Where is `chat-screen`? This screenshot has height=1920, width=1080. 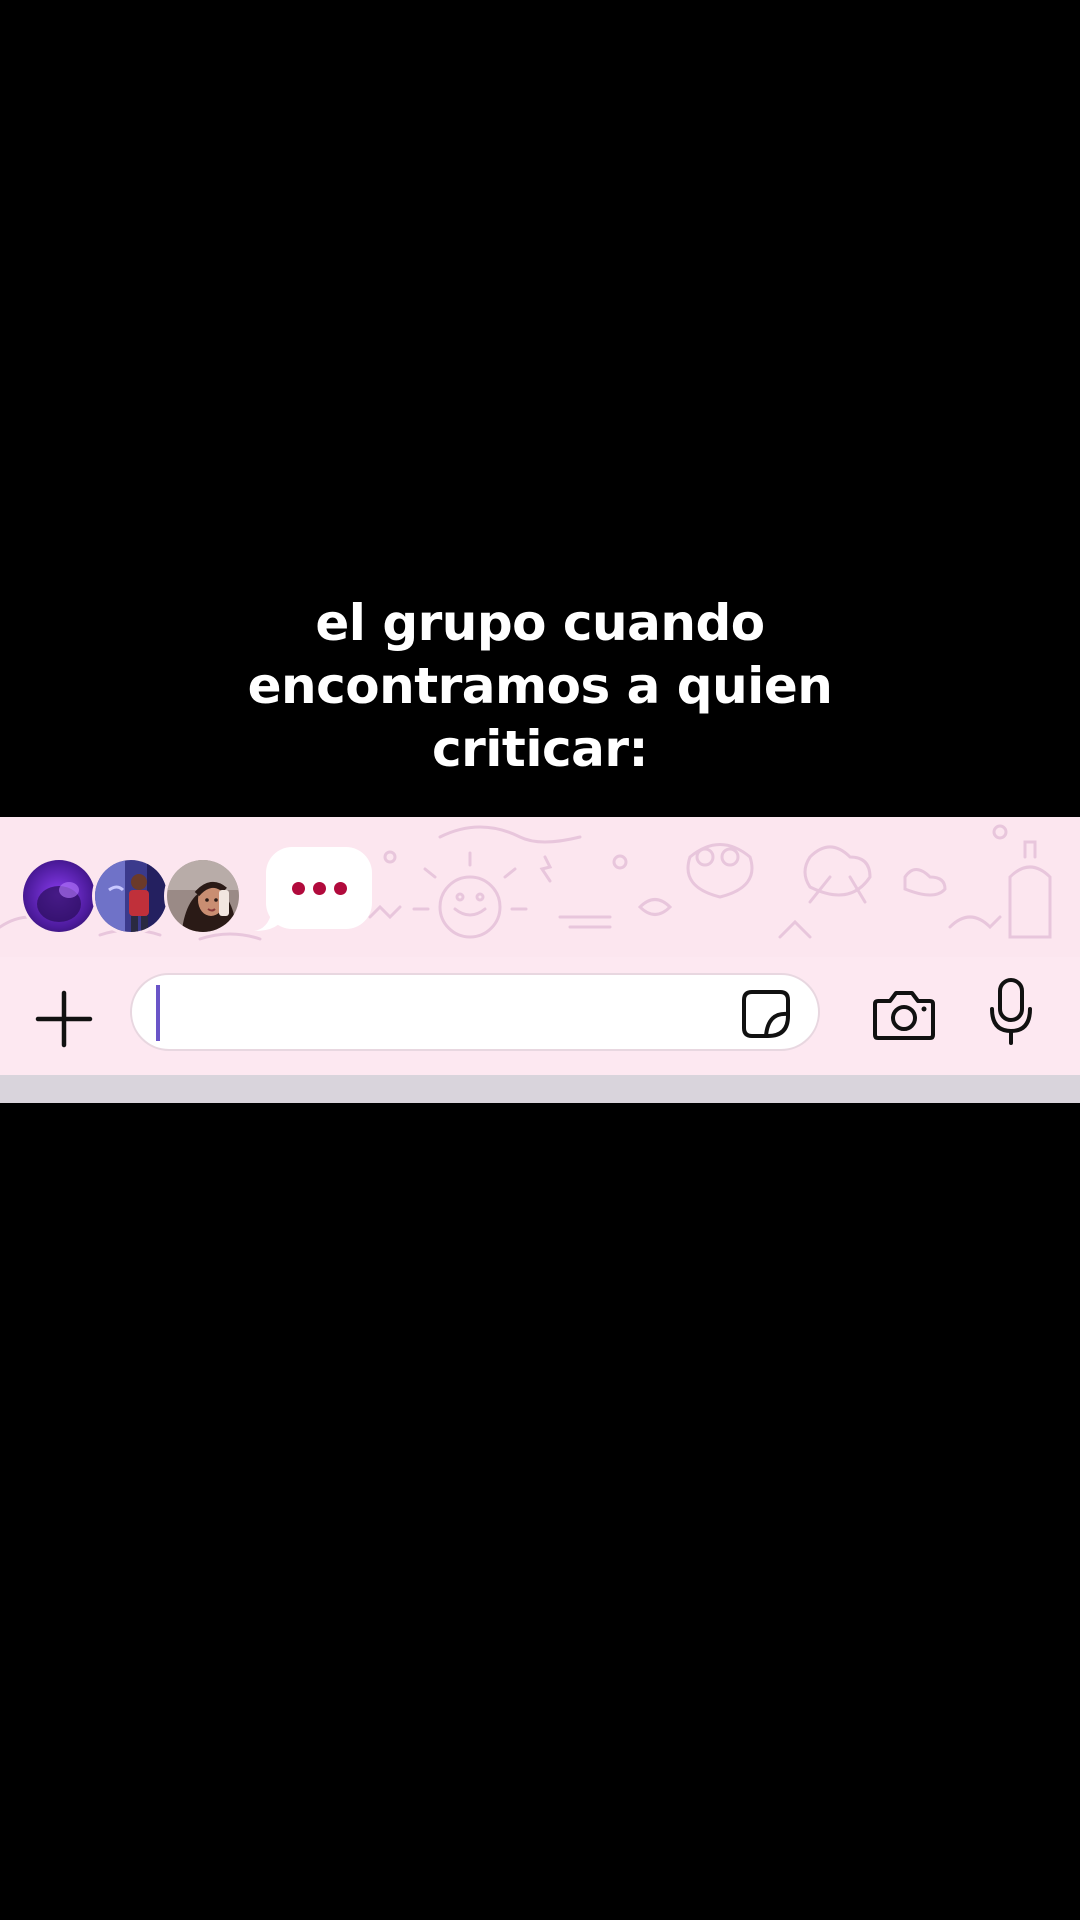
chat-screen is located at coordinates (540, 960).